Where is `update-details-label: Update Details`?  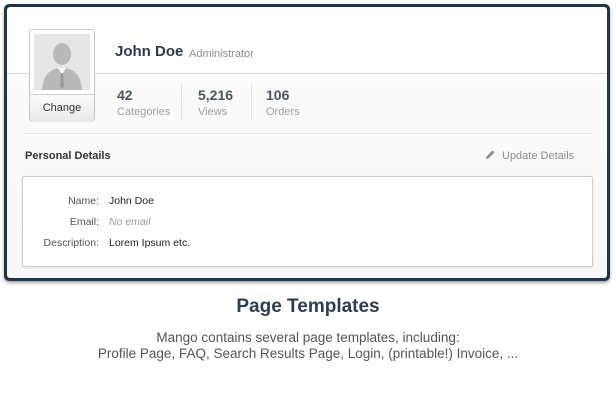 update-details-label: Update Details is located at coordinates (538, 156).